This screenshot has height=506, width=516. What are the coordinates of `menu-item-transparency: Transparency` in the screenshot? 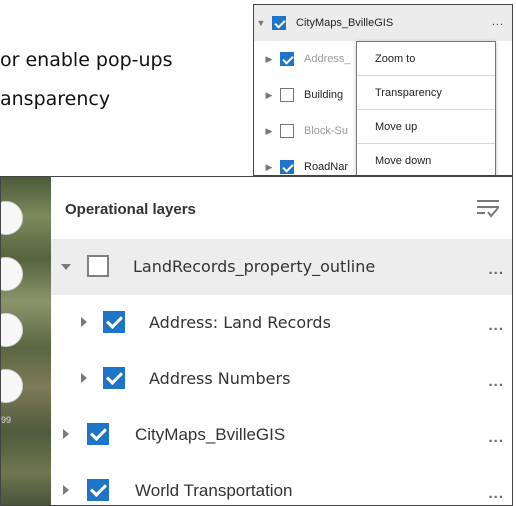 It's located at (426, 93).